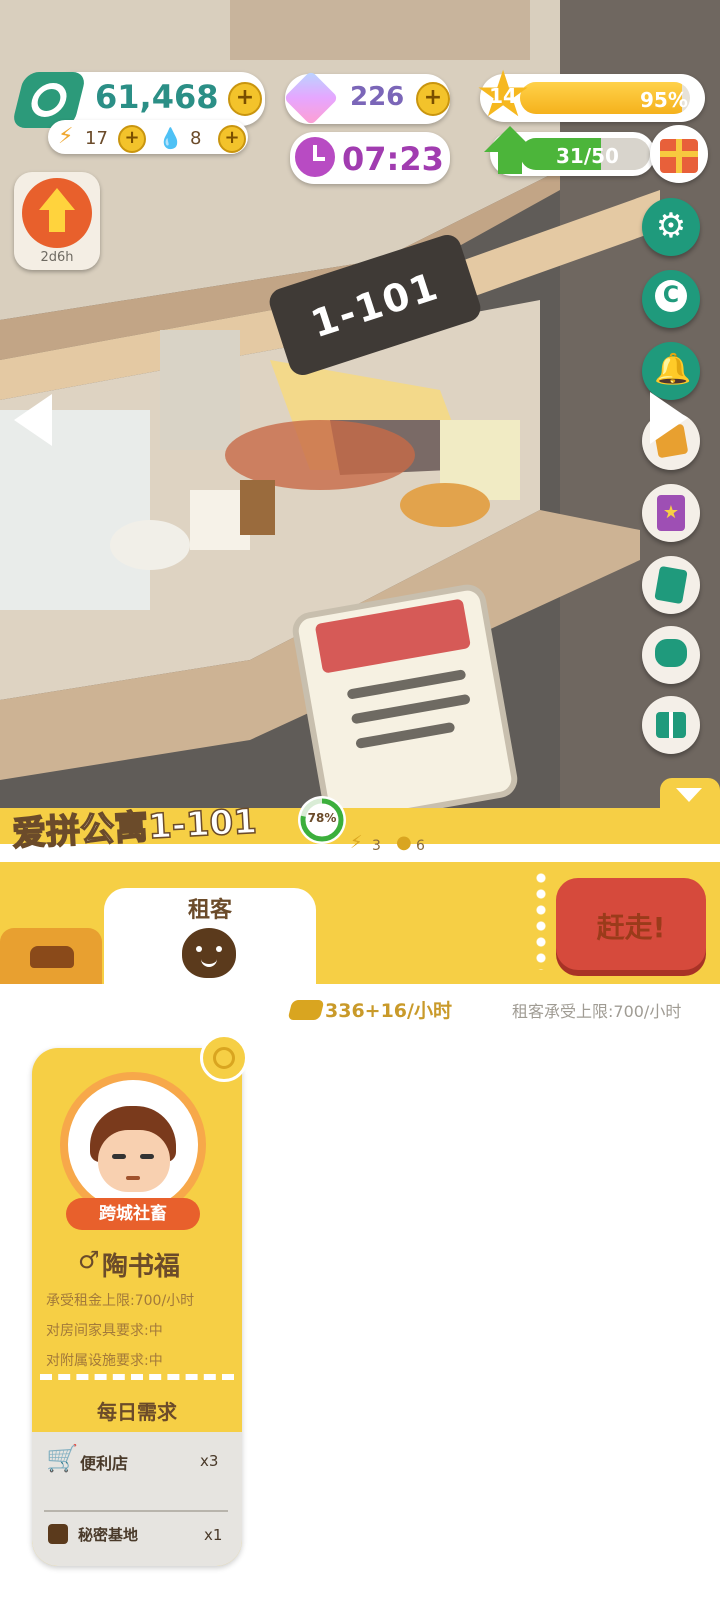 The height and width of the screenshot is (1605, 720). I want to click on gems-value: 226, so click(377, 97).